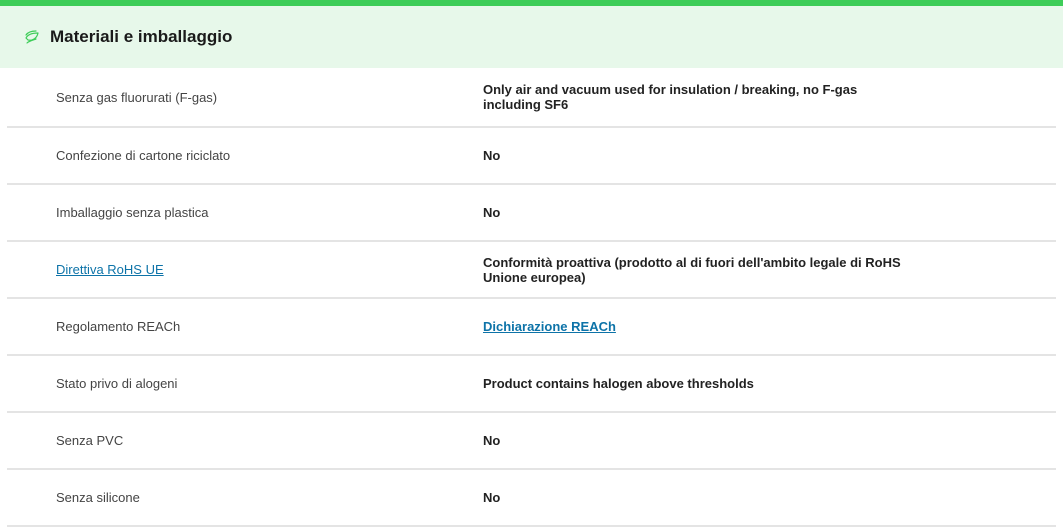 This screenshot has height=530, width=1063. What do you see at coordinates (698, 326) in the screenshot?
I see `row-value-reach: Dichiarazione REACh` at bounding box center [698, 326].